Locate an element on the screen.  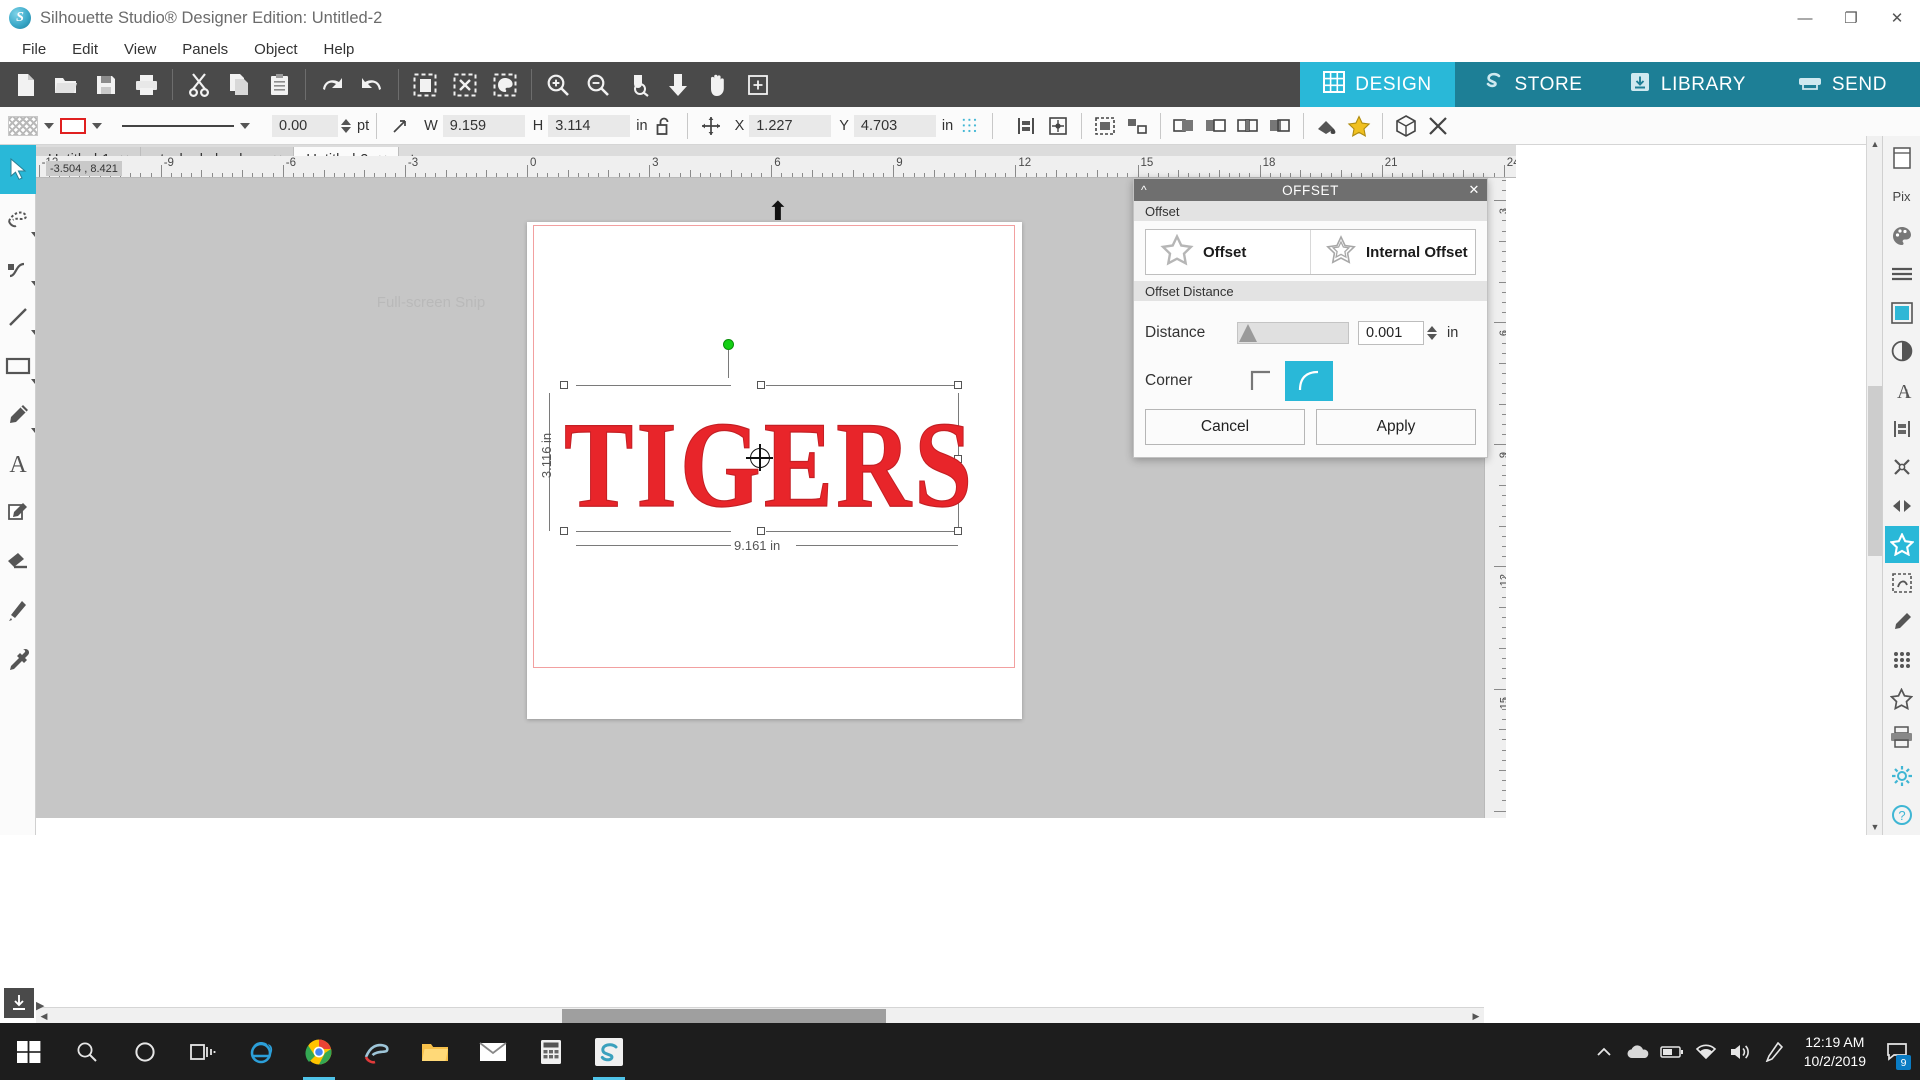
align-icon is located at coordinates (1026, 126).